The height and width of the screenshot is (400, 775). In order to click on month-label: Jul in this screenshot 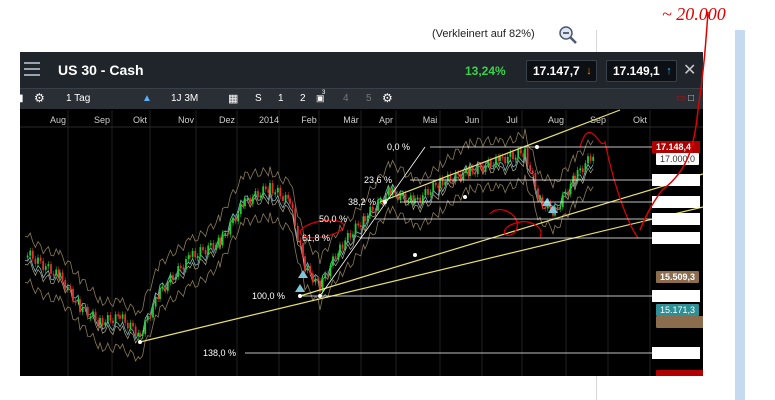, I will do `click(512, 120)`.